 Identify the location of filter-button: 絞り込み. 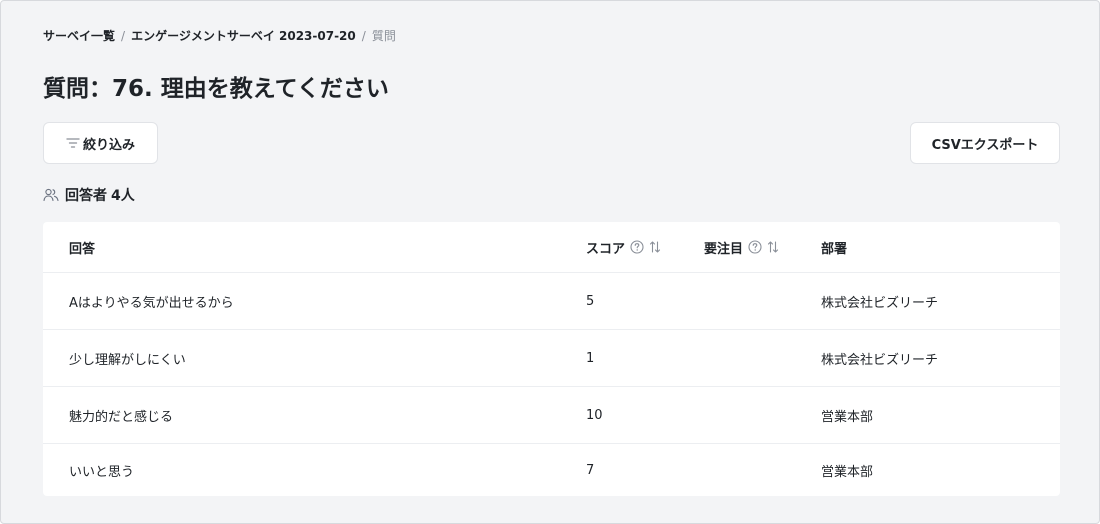
(100, 143).